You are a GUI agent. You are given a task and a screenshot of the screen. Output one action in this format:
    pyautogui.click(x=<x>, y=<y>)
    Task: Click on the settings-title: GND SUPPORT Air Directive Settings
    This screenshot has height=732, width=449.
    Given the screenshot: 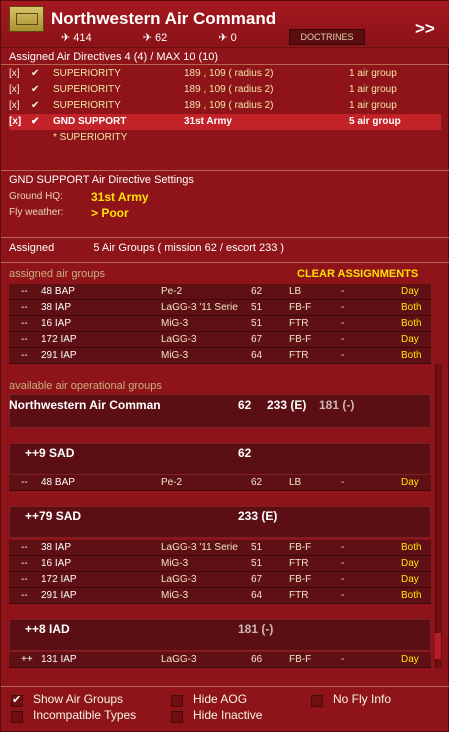 What is the action you would take?
    pyautogui.click(x=101, y=180)
    